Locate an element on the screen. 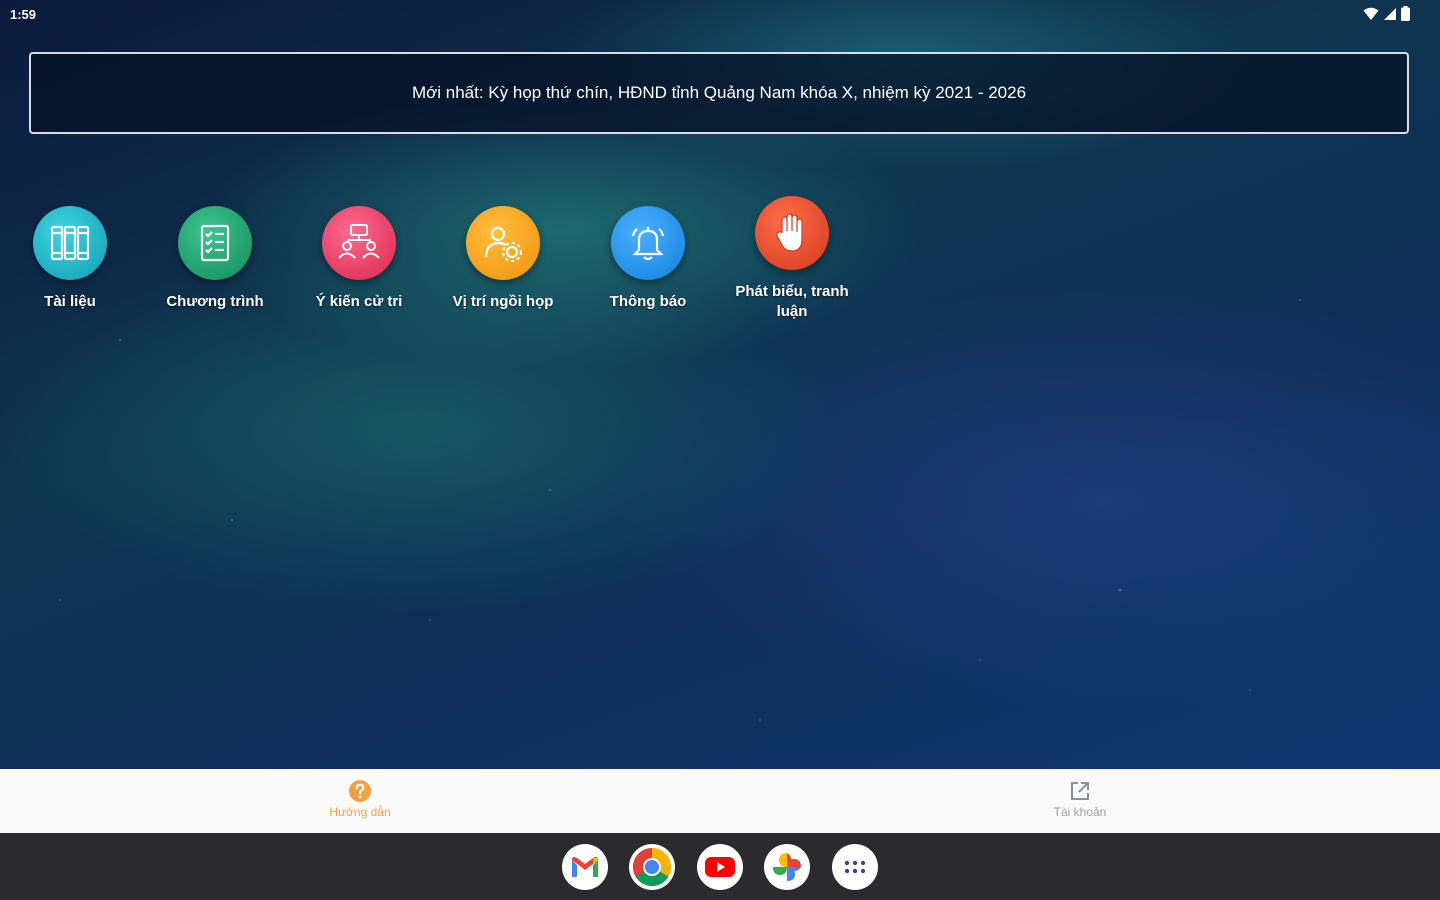 The height and width of the screenshot is (900, 1440). raised-hand-icon is located at coordinates (789, 232).